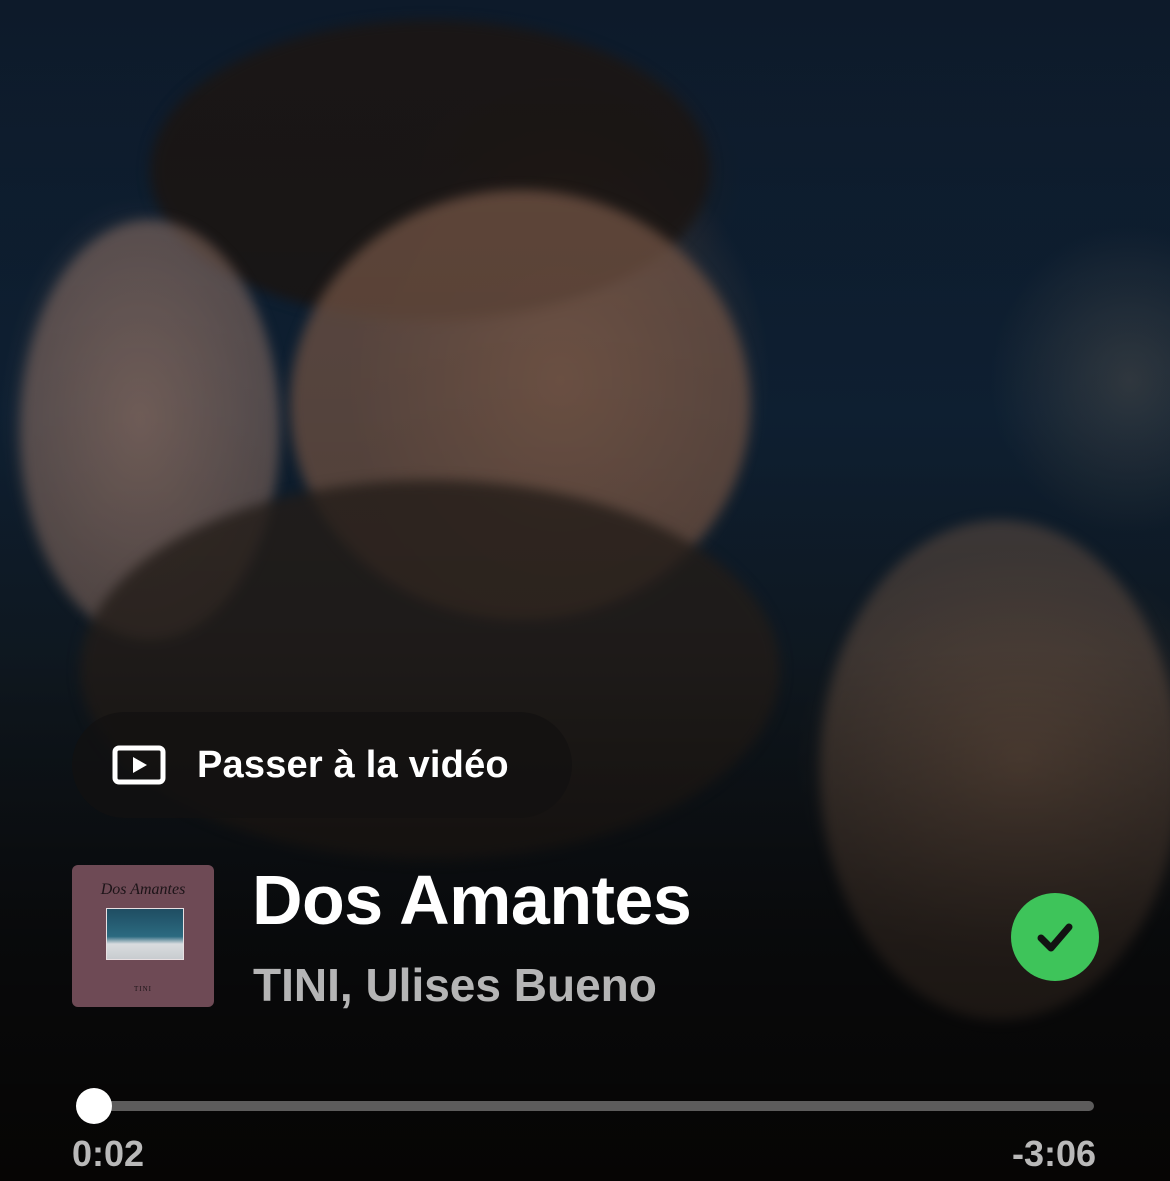  I want to click on check-icon, so click(1055, 937).